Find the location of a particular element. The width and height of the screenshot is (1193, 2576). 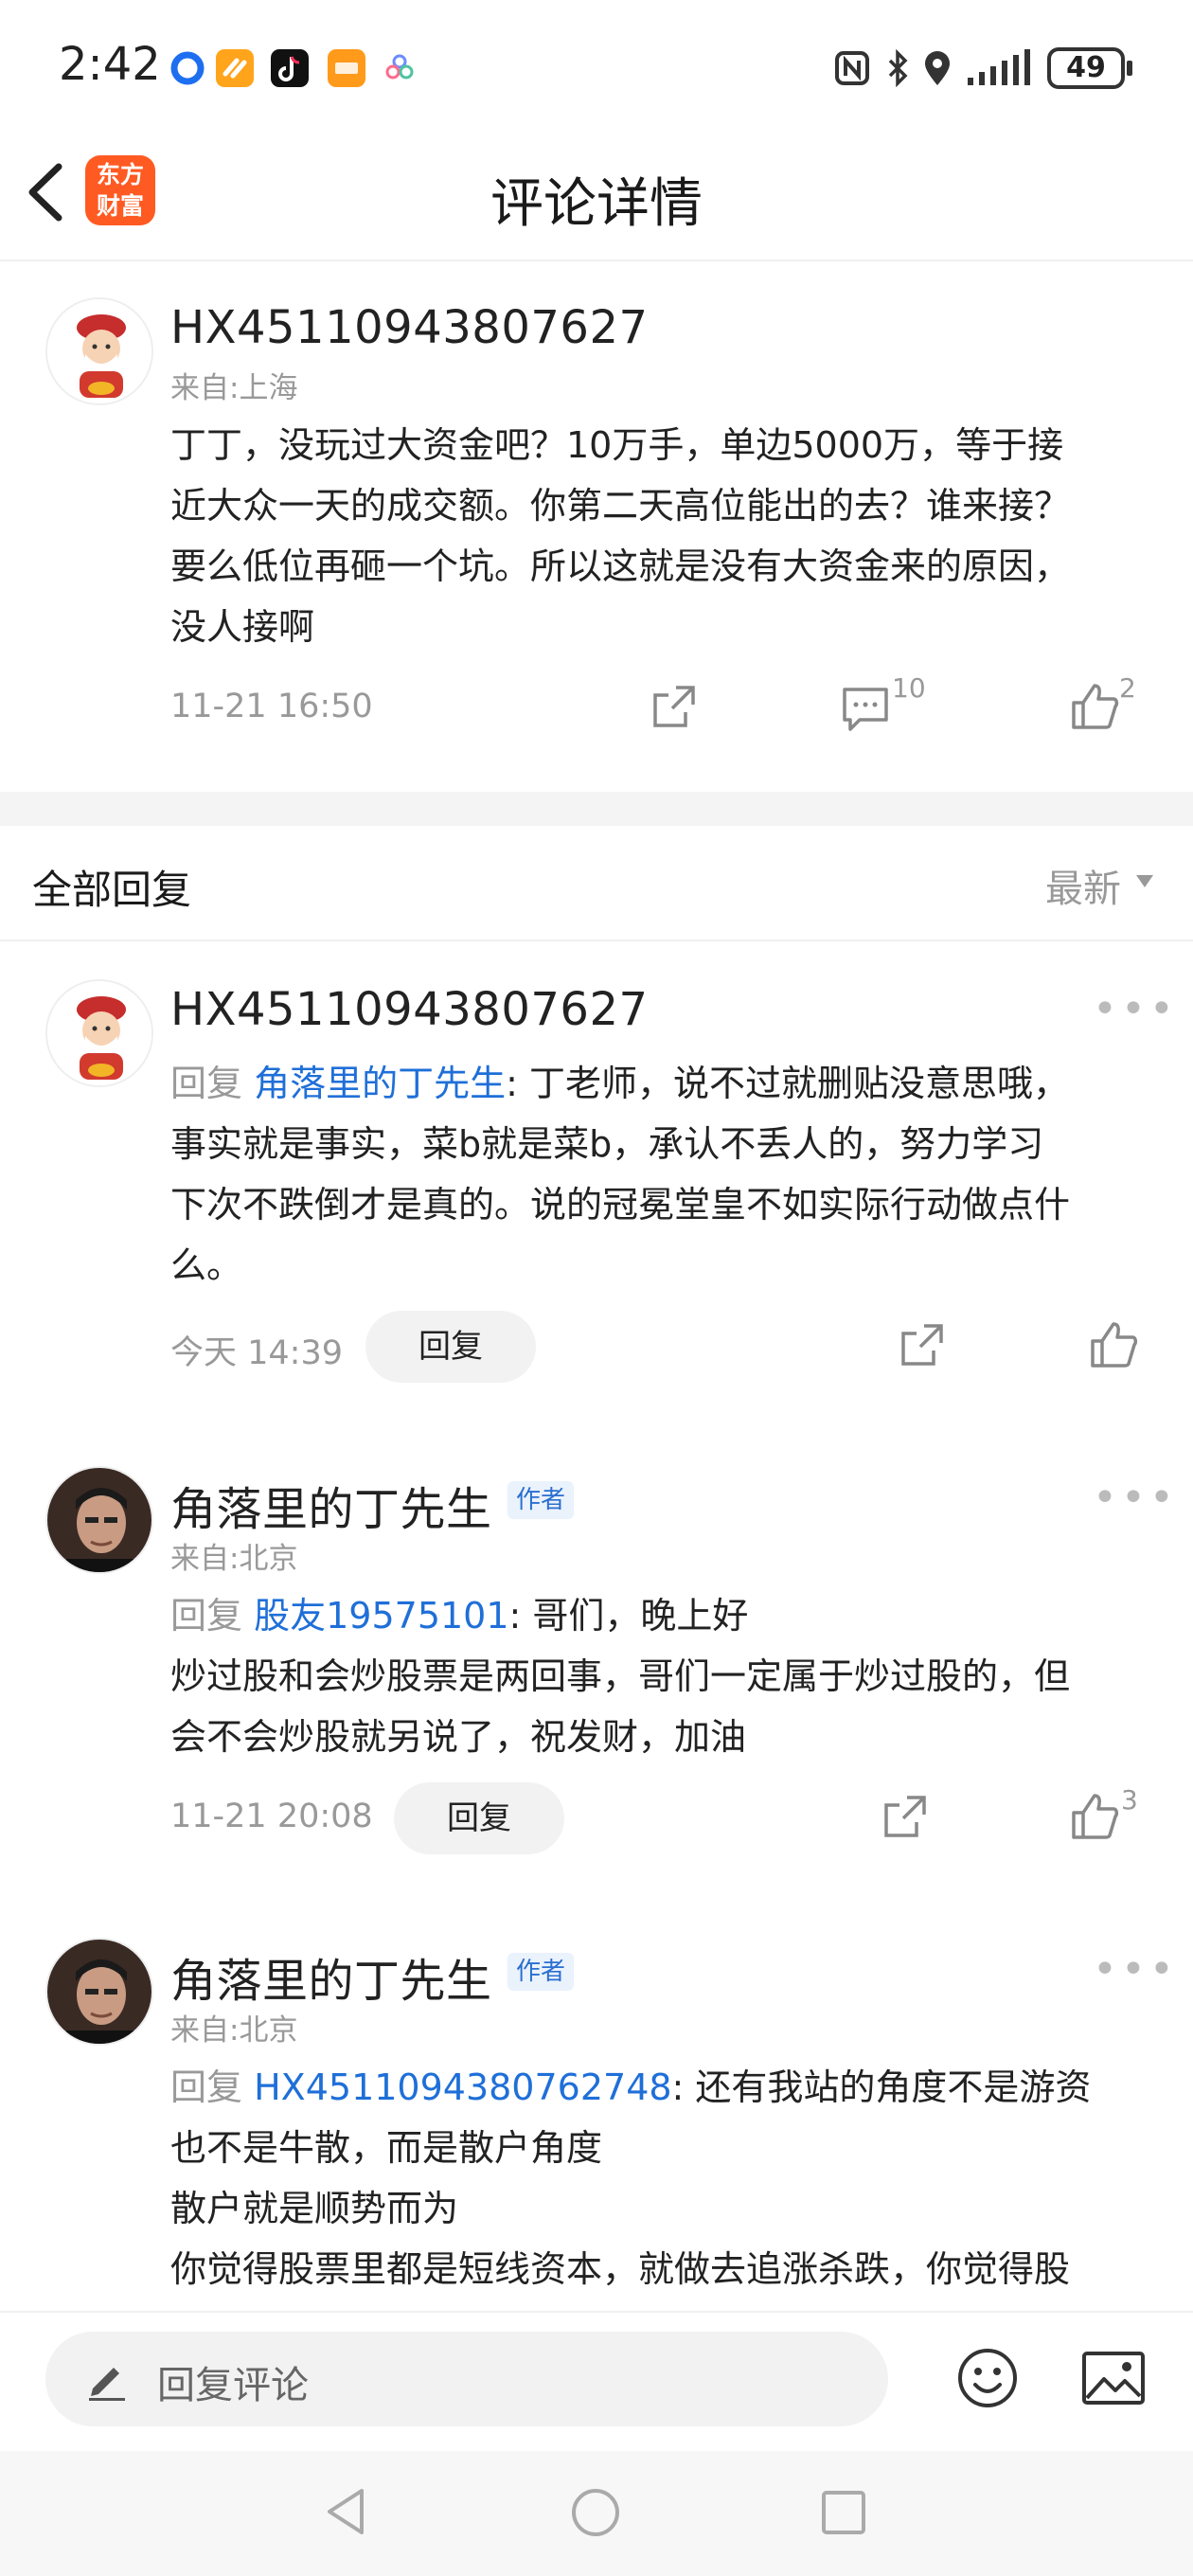

orange-square-app-icon is located at coordinates (346, 68).